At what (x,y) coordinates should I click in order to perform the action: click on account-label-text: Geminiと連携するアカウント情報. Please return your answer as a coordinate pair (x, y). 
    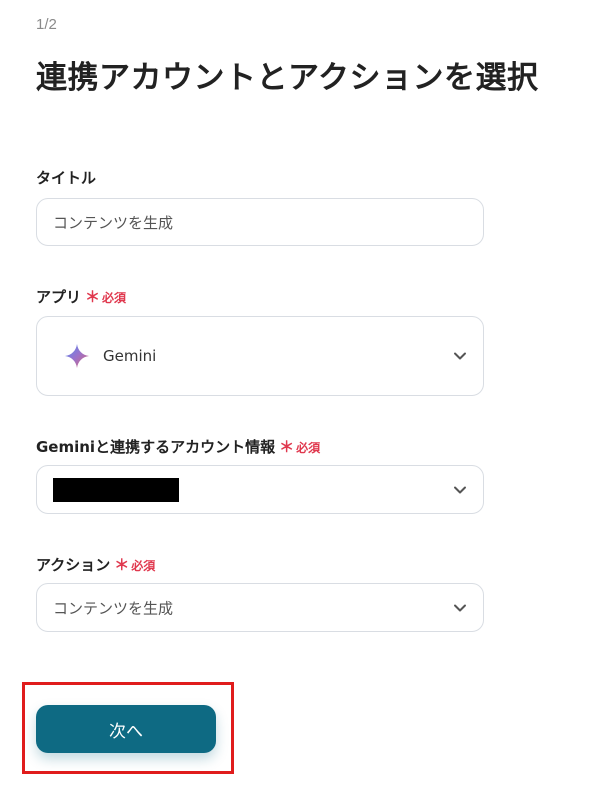
    Looking at the image, I should click on (156, 447).